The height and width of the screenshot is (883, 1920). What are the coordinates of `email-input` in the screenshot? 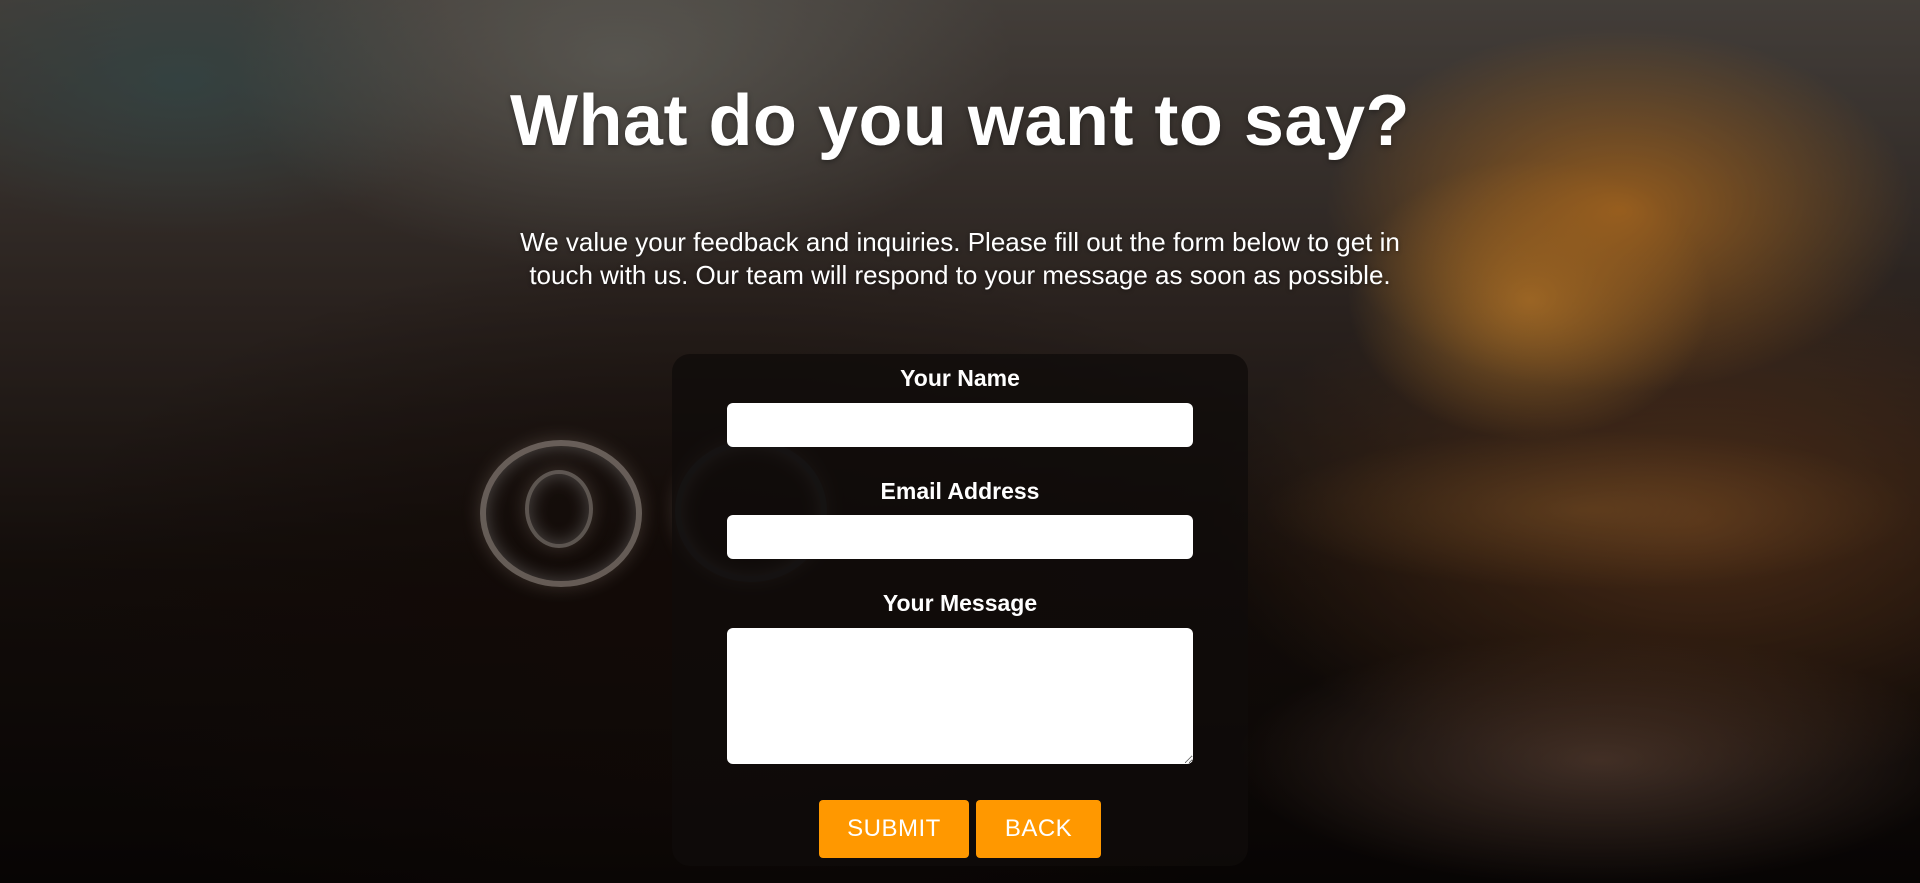 It's located at (960, 537).